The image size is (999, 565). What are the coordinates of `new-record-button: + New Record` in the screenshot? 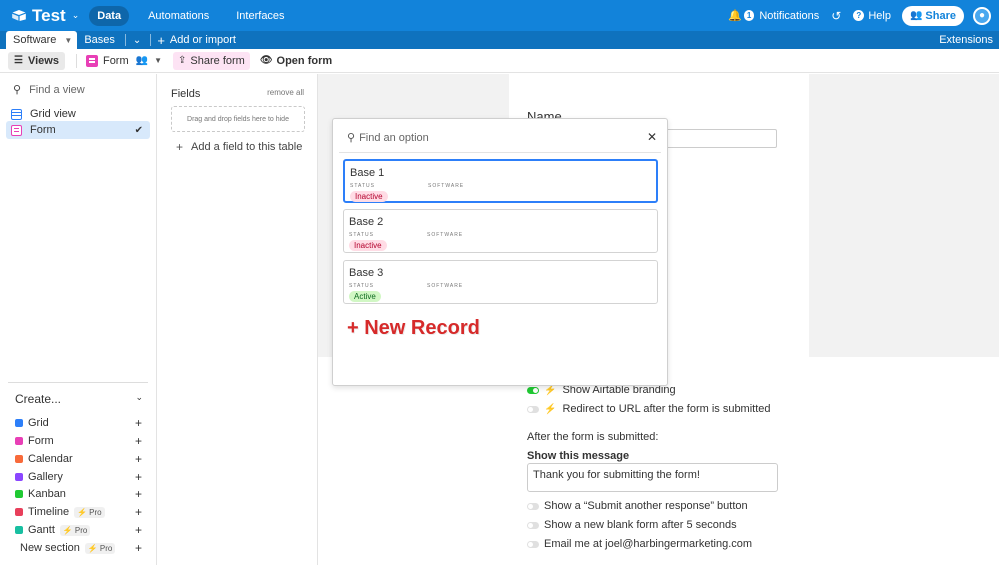 It's located at (413, 328).